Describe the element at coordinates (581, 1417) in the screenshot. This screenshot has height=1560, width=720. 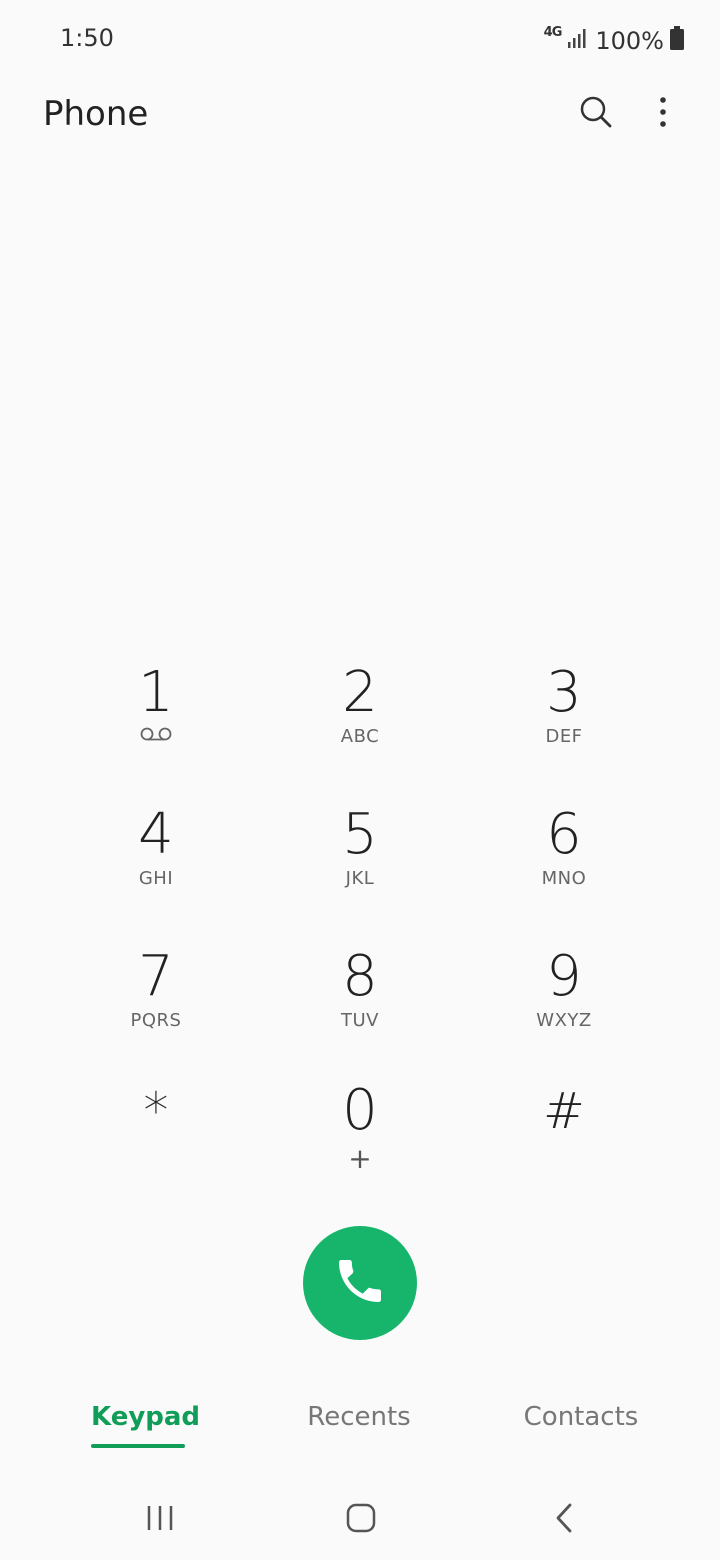
I see `tab-contacts: Contacts` at that location.